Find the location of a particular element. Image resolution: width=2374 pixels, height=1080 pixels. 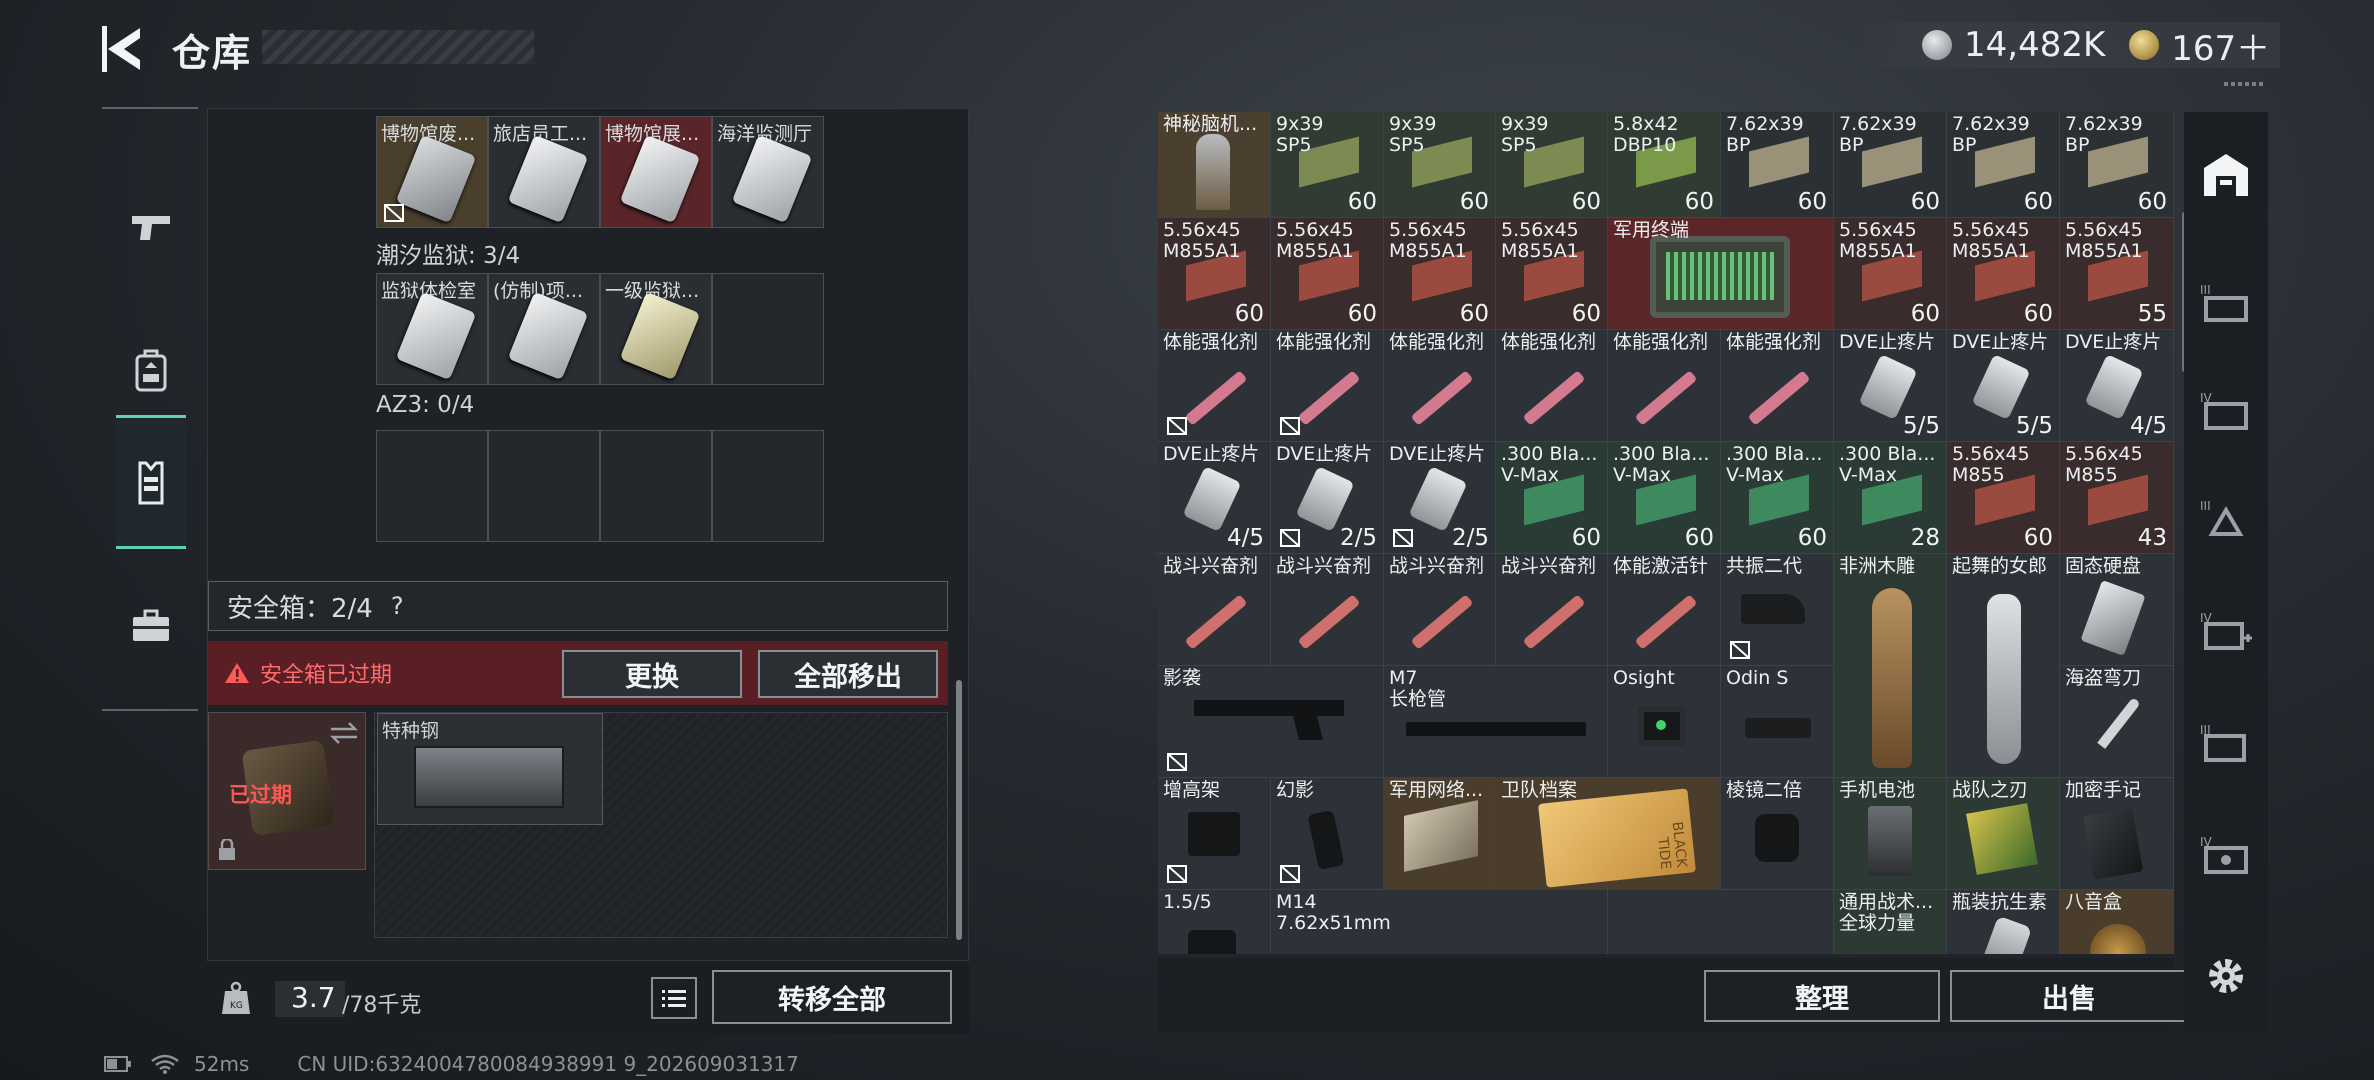

grid-item: M7 长枪管 is located at coordinates (1496, 722).